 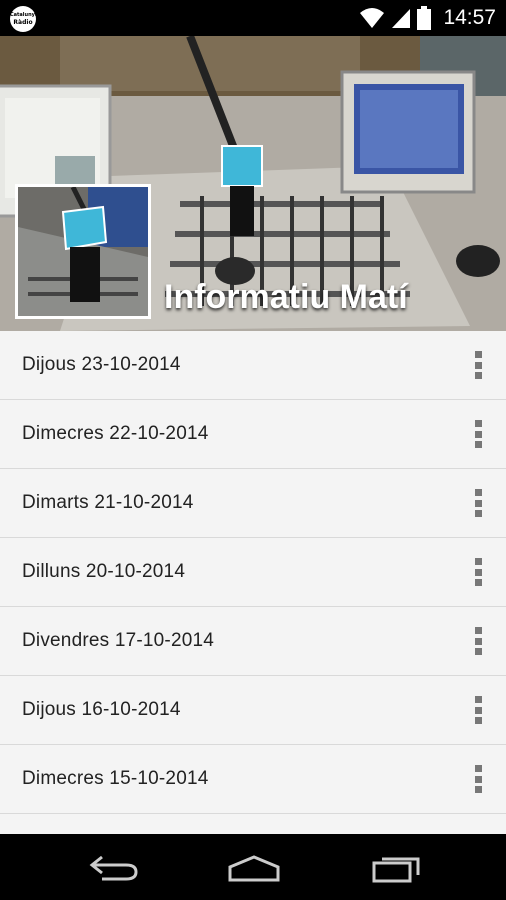 What do you see at coordinates (115, 778) in the screenshot?
I see `list-item-label: Dimecres 15-10-2014` at bounding box center [115, 778].